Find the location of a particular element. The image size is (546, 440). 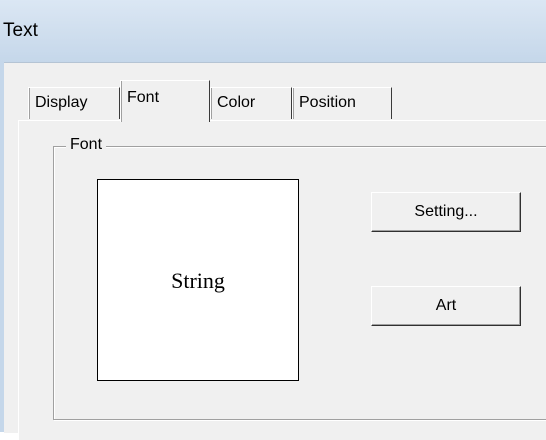

tab-color: Color is located at coordinates (251, 103).